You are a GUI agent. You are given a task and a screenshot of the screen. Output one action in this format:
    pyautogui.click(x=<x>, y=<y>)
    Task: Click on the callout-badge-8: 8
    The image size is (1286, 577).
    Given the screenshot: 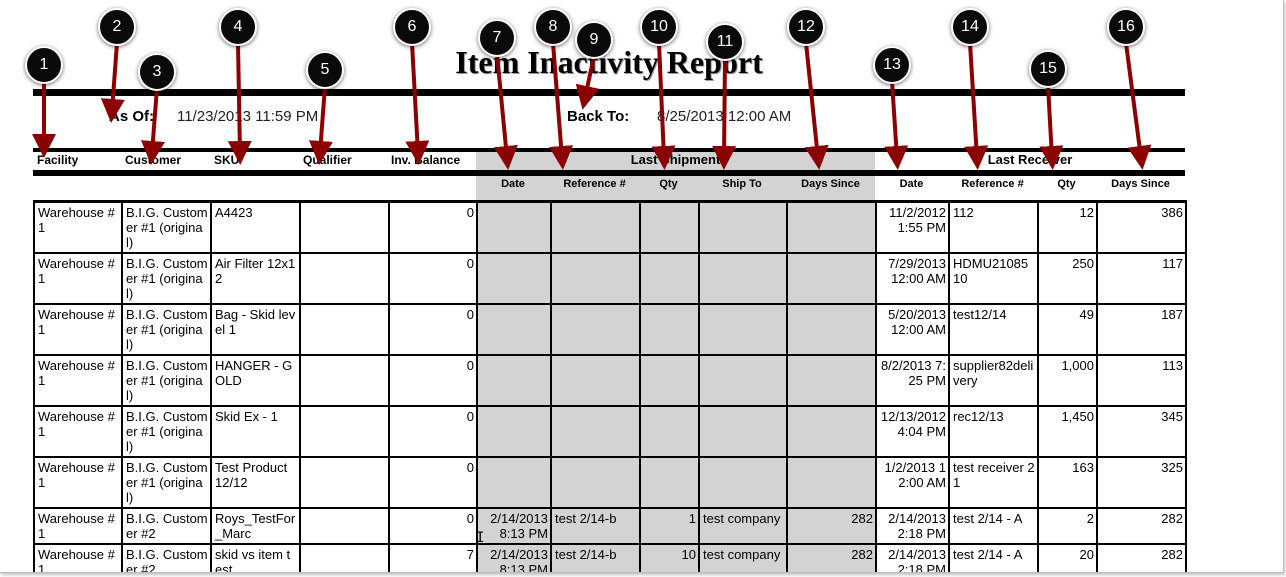 What is the action you would take?
    pyautogui.click(x=553, y=27)
    